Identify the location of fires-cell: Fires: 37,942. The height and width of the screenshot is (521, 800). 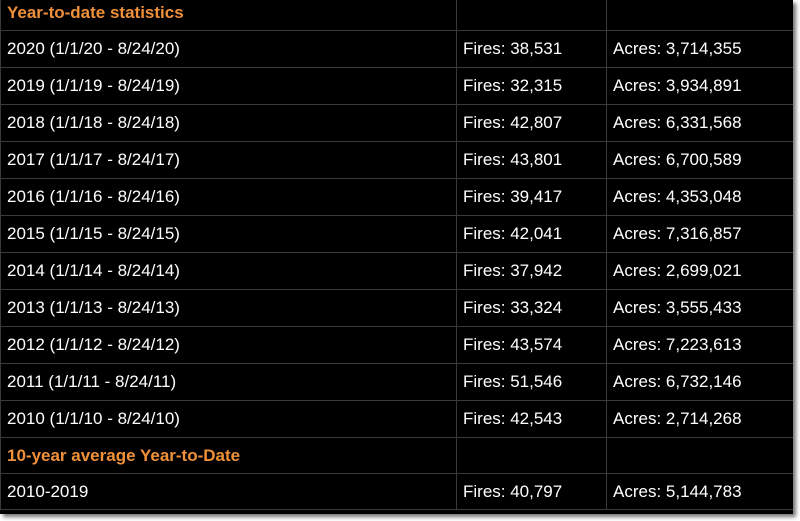
(531, 271).